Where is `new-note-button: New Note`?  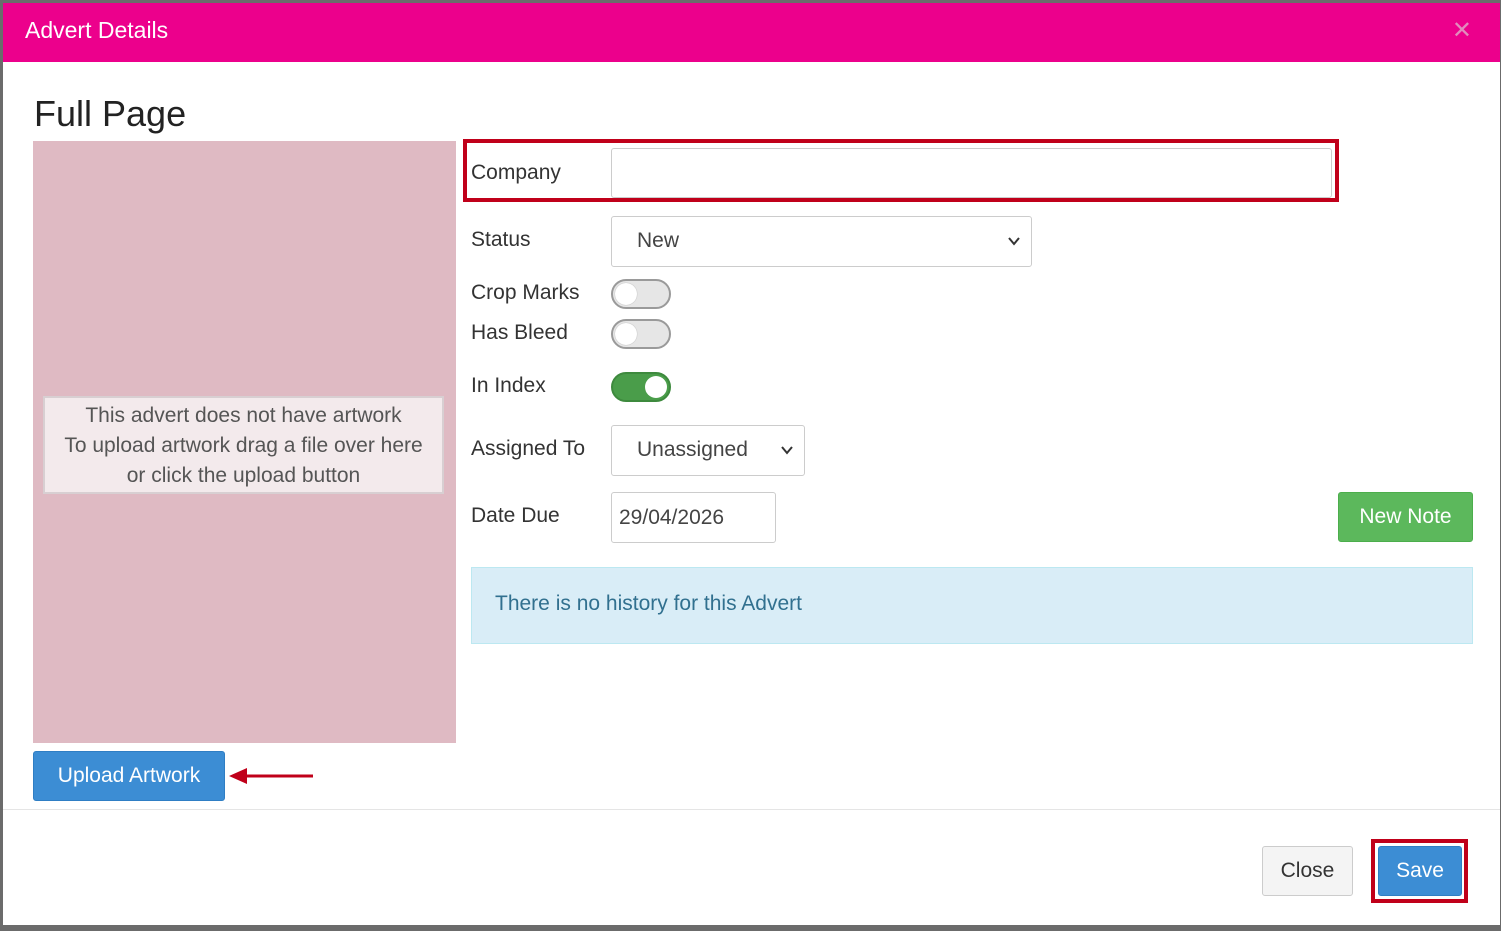 new-note-button: New Note is located at coordinates (1405, 517).